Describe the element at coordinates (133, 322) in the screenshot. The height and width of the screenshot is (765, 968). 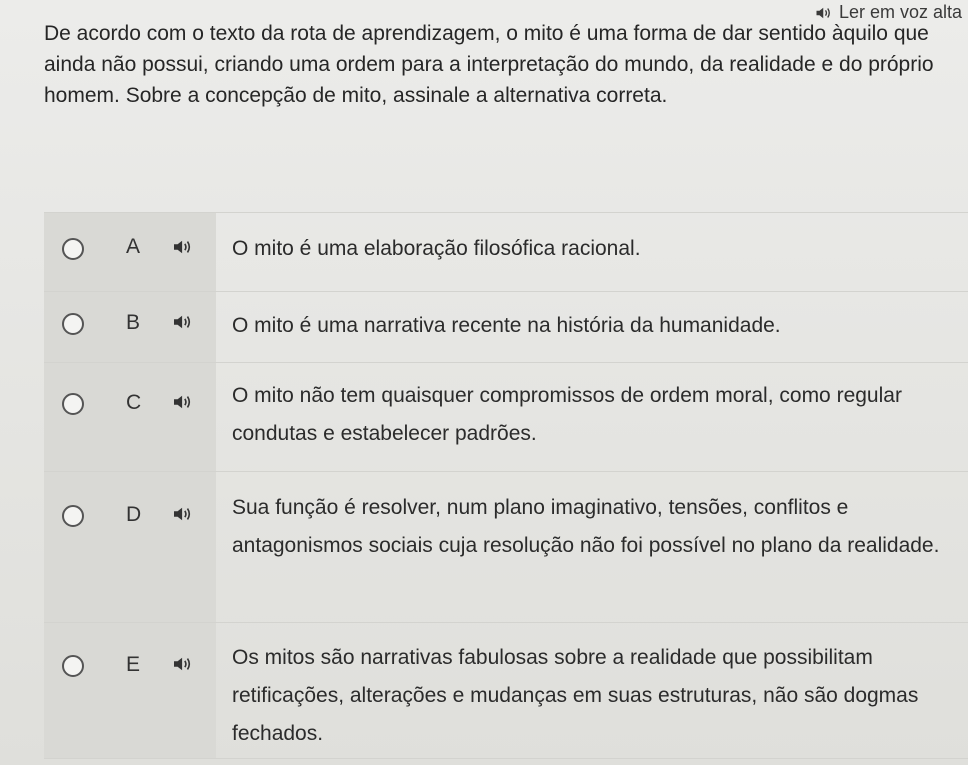
I see `option-b-letter: B` at that location.